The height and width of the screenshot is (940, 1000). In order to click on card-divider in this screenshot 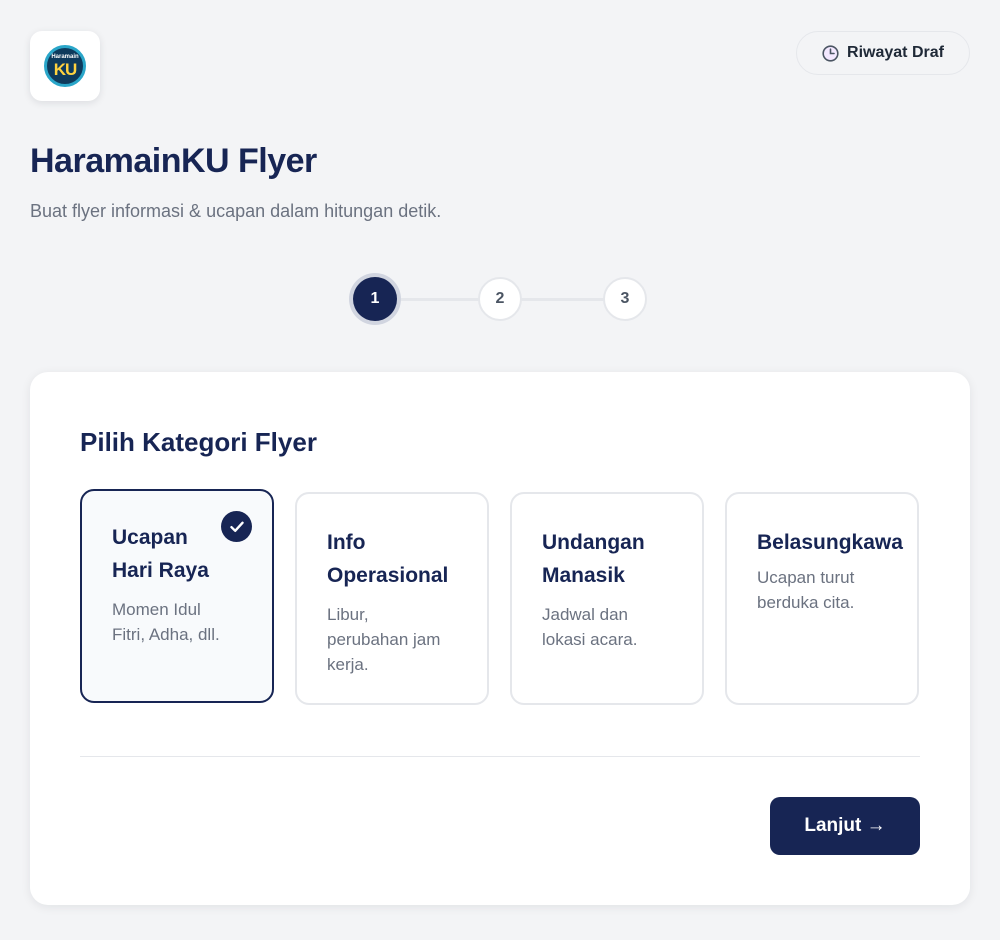, I will do `click(500, 756)`.